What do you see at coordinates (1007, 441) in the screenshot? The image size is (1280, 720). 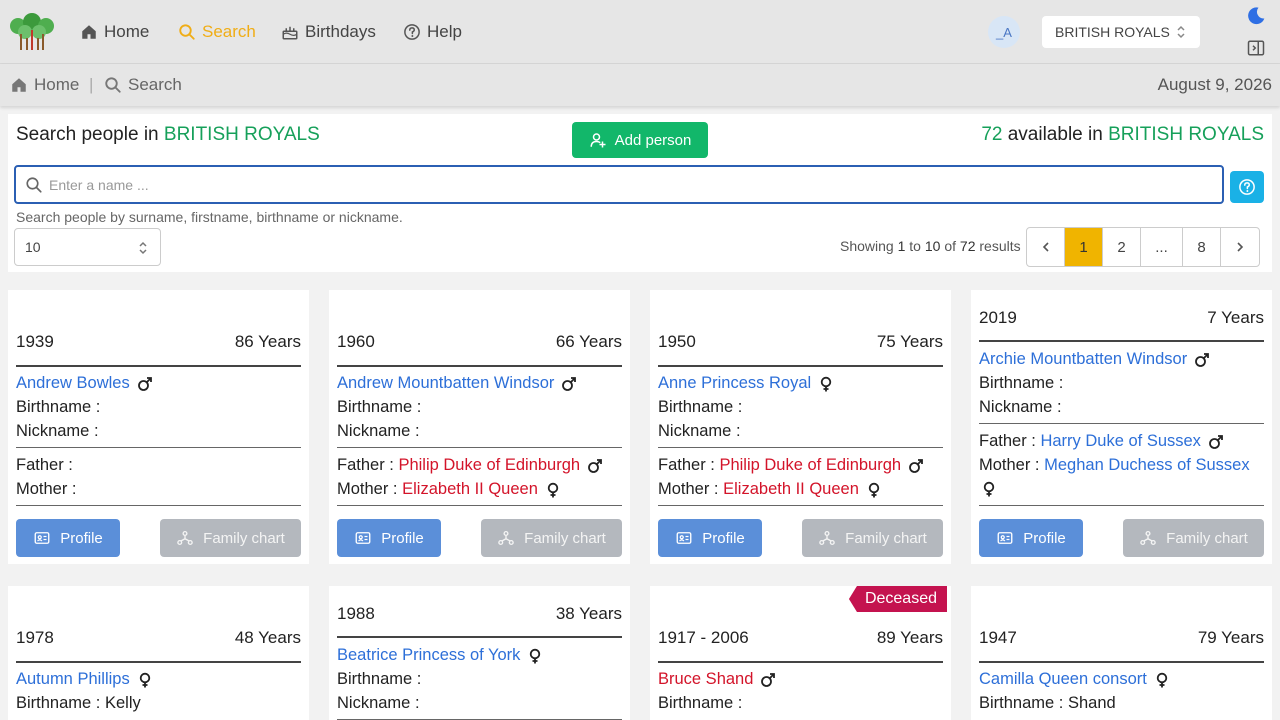 I see `father-label: Father :` at bounding box center [1007, 441].